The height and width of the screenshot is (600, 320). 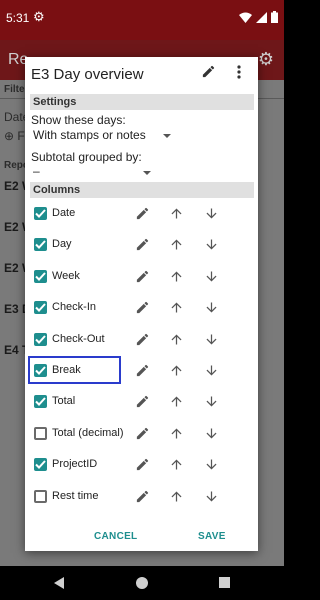 I want to click on column-row: Week, so click(x=141, y=277).